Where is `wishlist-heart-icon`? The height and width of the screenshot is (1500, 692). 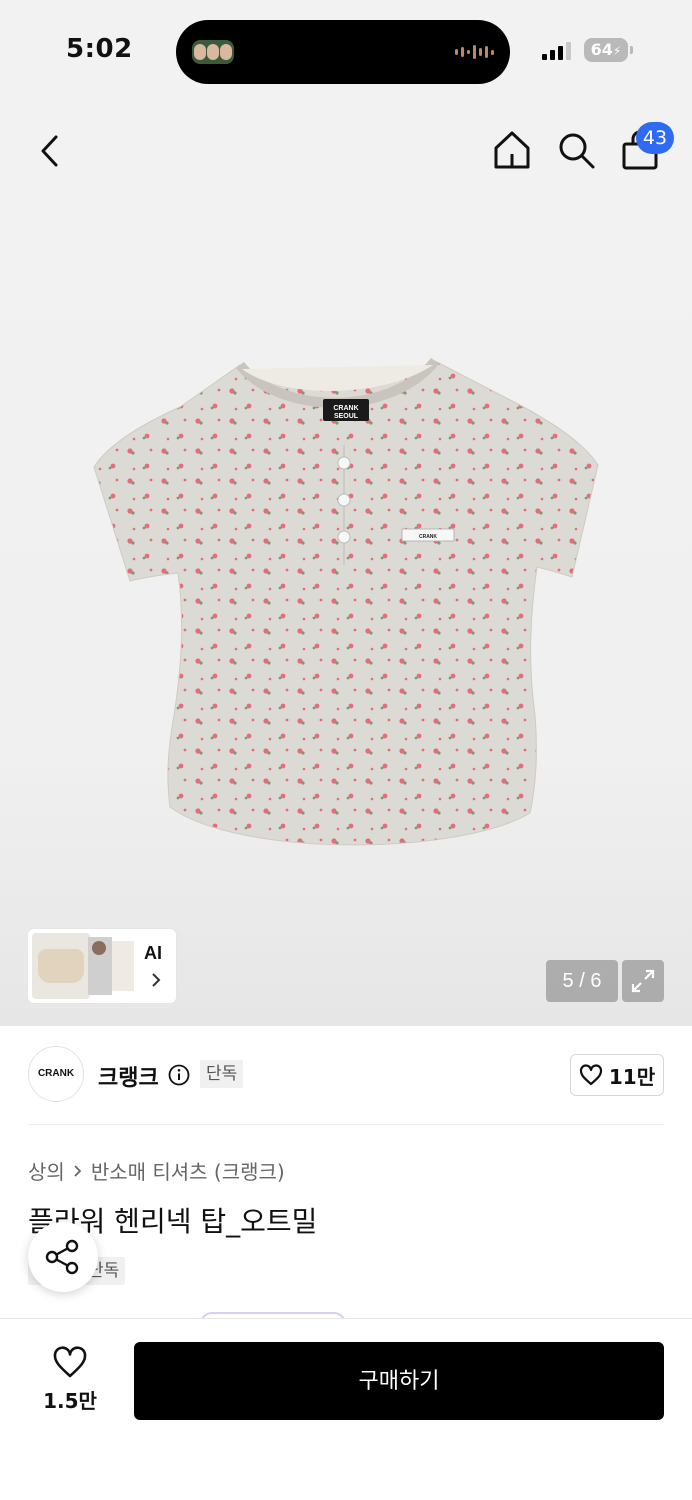
wishlist-heart-icon is located at coordinates (70, 1362).